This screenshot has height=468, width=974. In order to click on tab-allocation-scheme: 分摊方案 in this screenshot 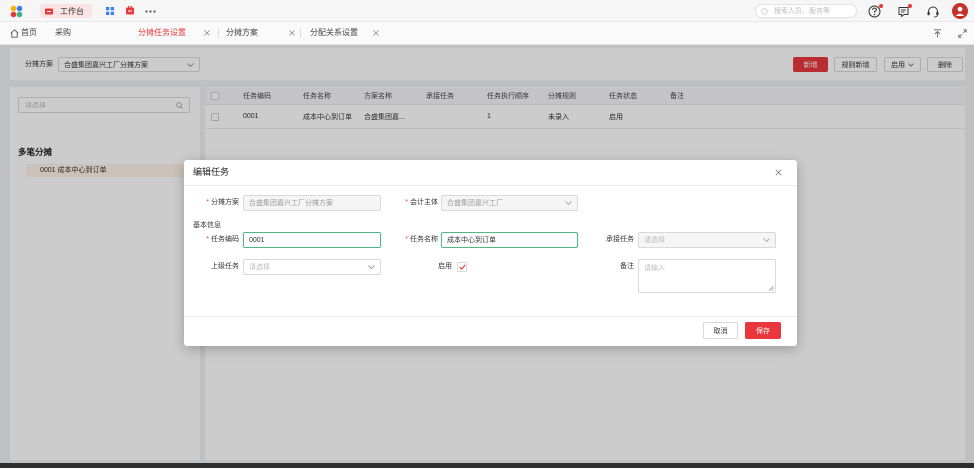, I will do `click(242, 33)`.